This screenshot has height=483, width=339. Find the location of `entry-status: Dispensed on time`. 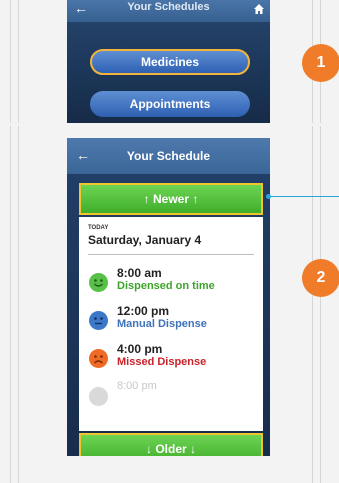

entry-status: Dispensed on time is located at coordinates (166, 286).